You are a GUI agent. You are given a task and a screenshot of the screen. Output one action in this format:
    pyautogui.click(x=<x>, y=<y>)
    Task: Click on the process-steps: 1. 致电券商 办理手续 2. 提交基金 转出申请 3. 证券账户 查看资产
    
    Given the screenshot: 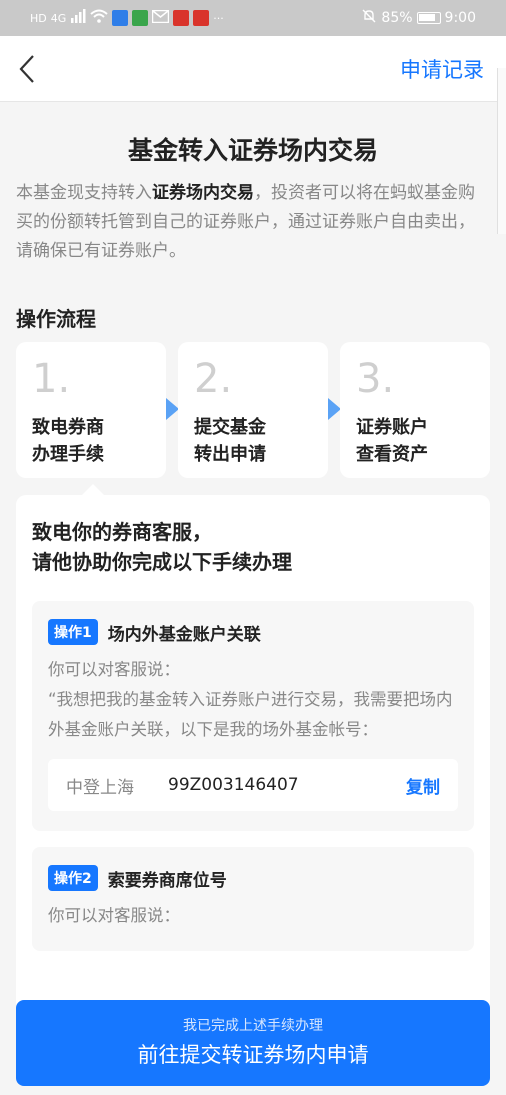 What is the action you would take?
    pyautogui.click(x=253, y=410)
    